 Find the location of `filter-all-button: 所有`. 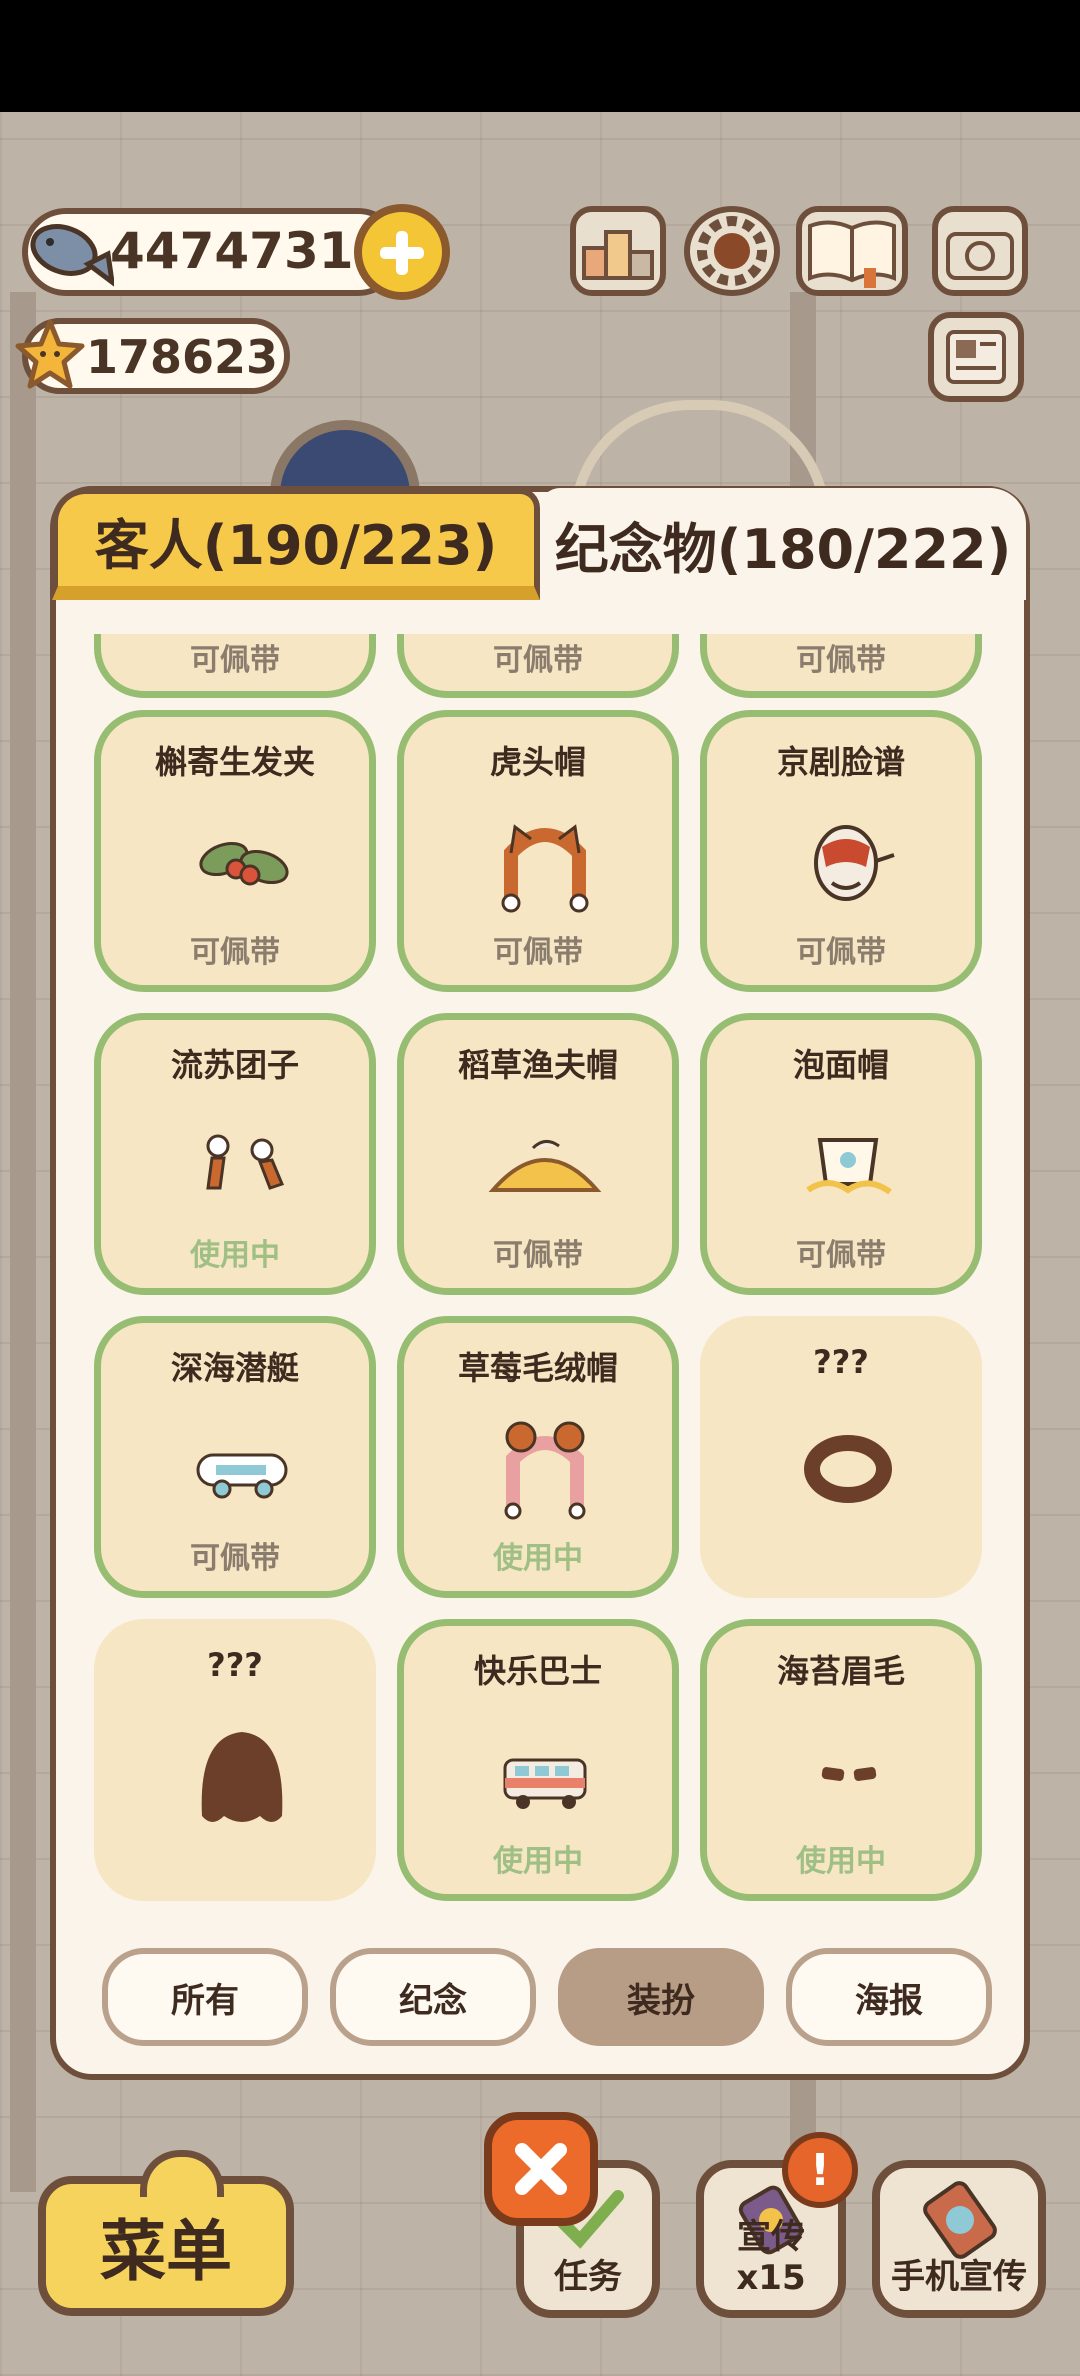

filter-all-button: 所有 is located at coordinates (205, 1997).